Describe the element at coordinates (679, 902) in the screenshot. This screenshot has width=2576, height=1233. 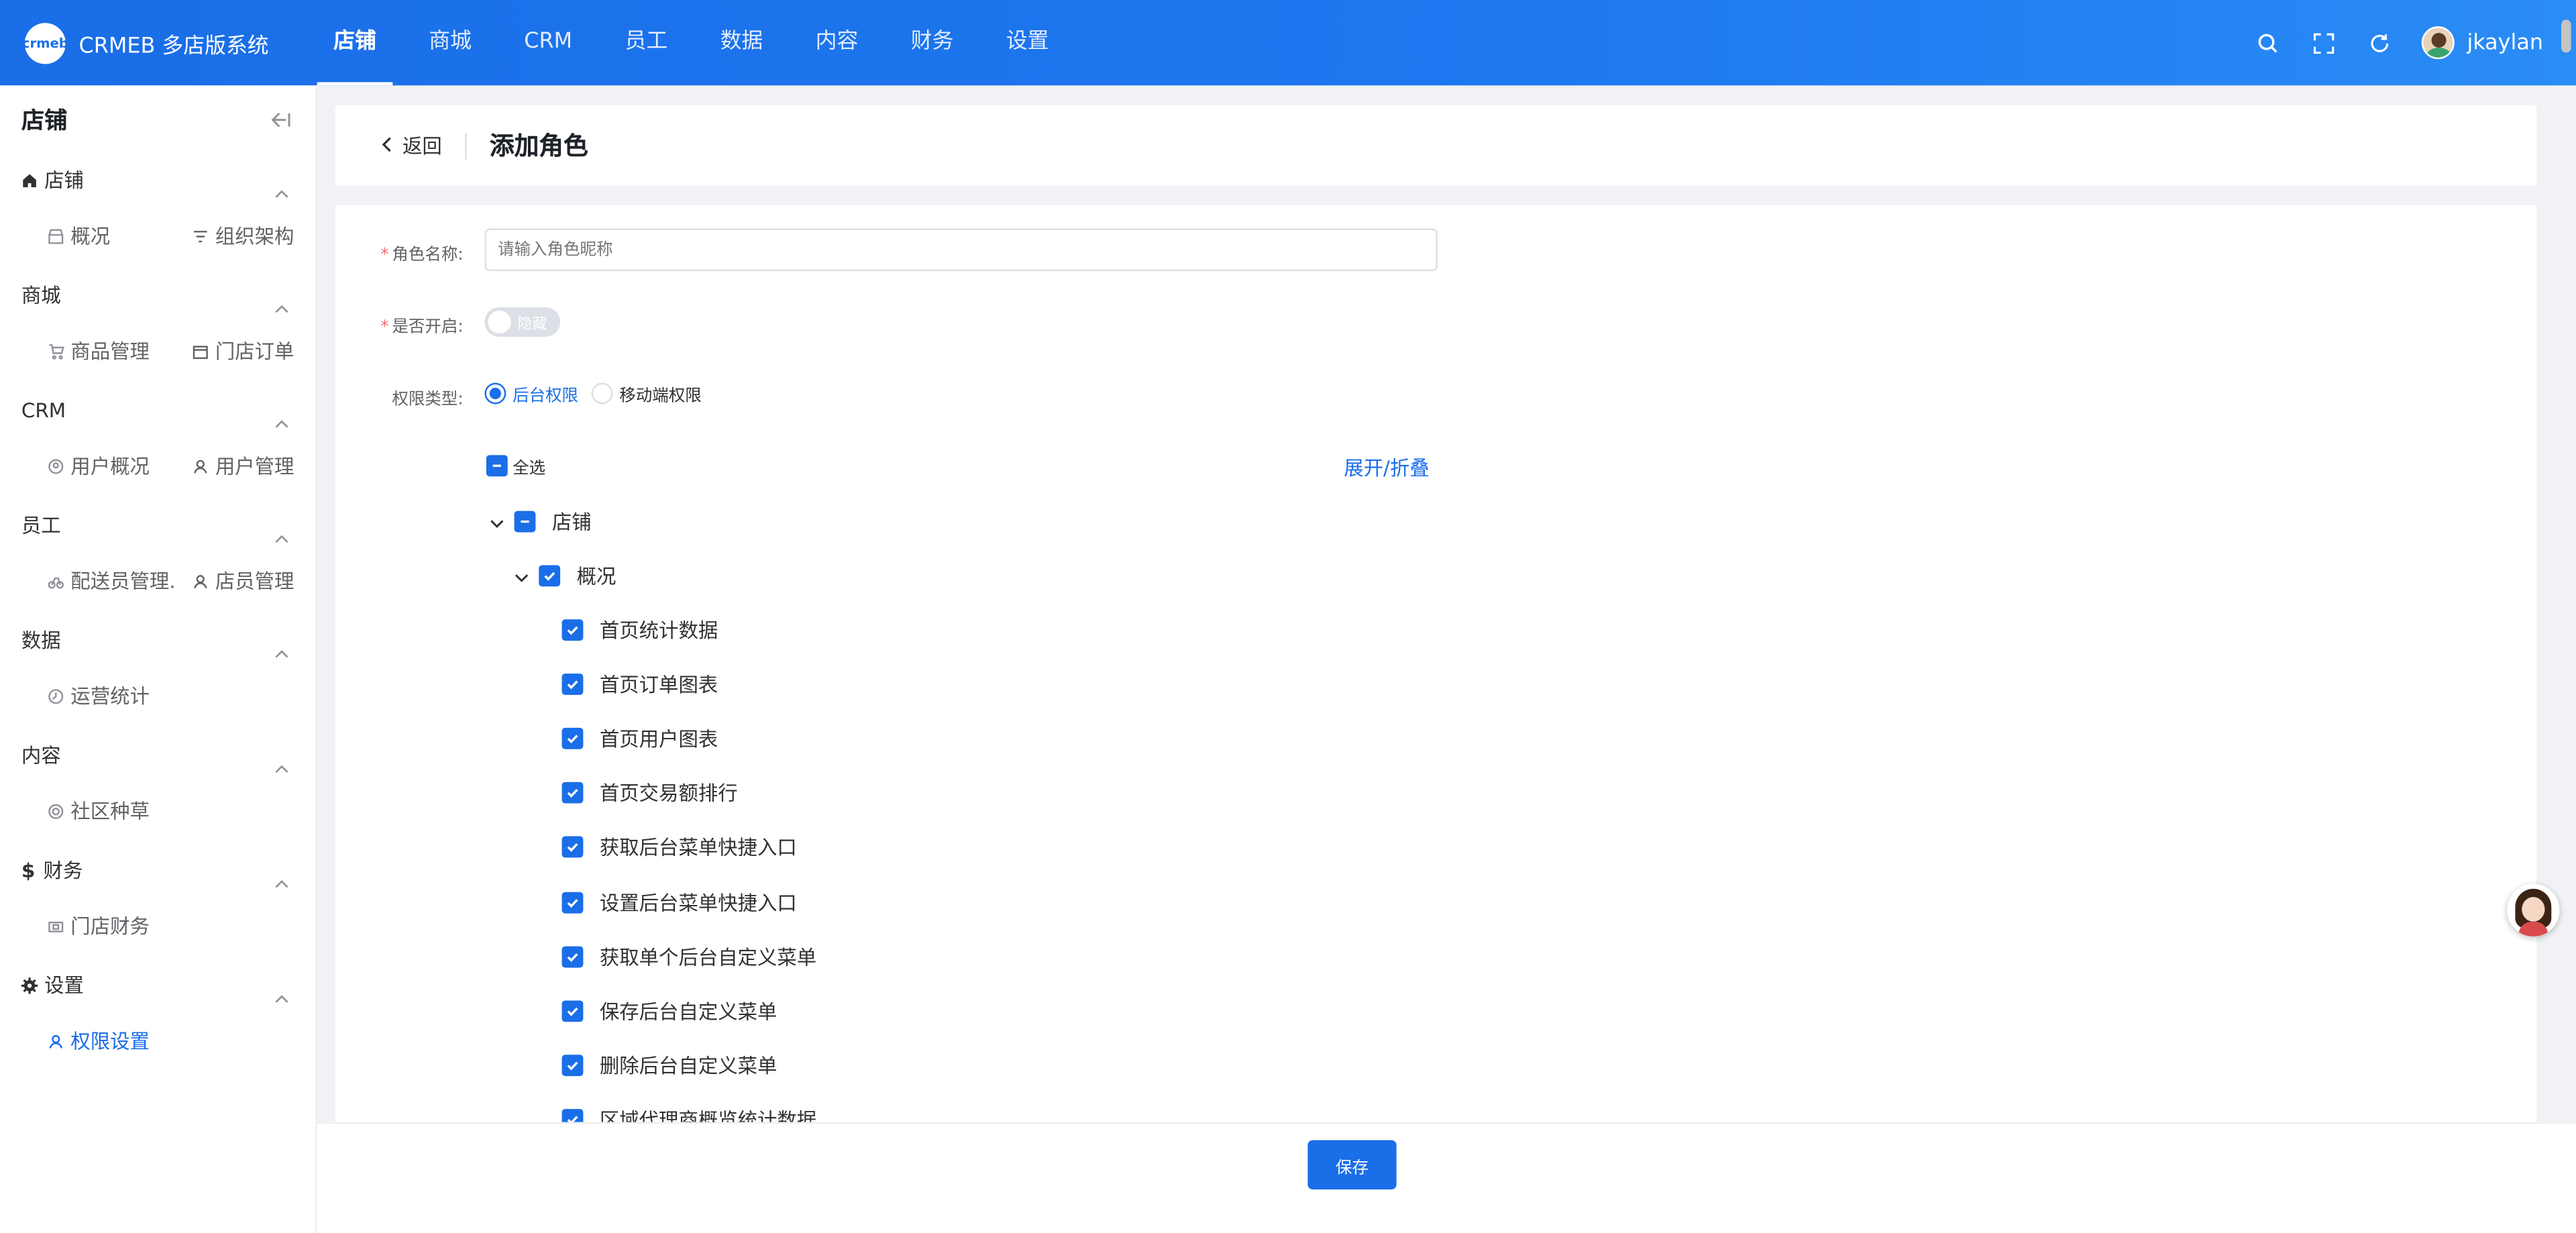
I see `tree-leaf: 设置后台菜单快捷入口` at that location.